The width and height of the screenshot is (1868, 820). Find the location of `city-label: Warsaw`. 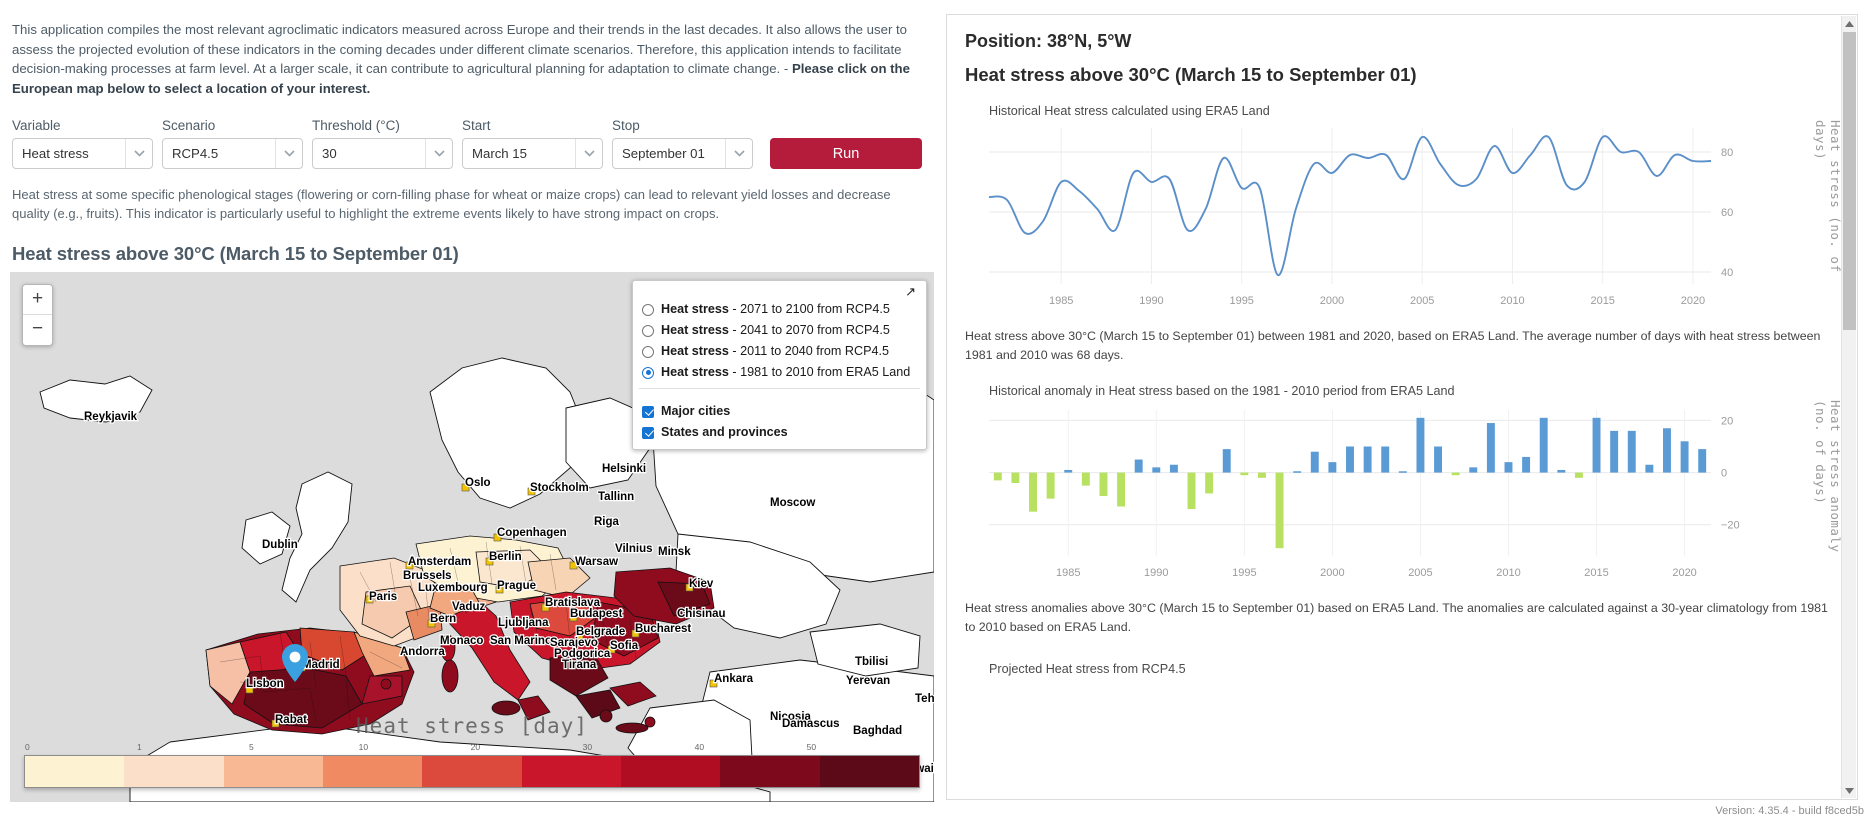

city-label: Warsaw is located at coordinates (596, 562).